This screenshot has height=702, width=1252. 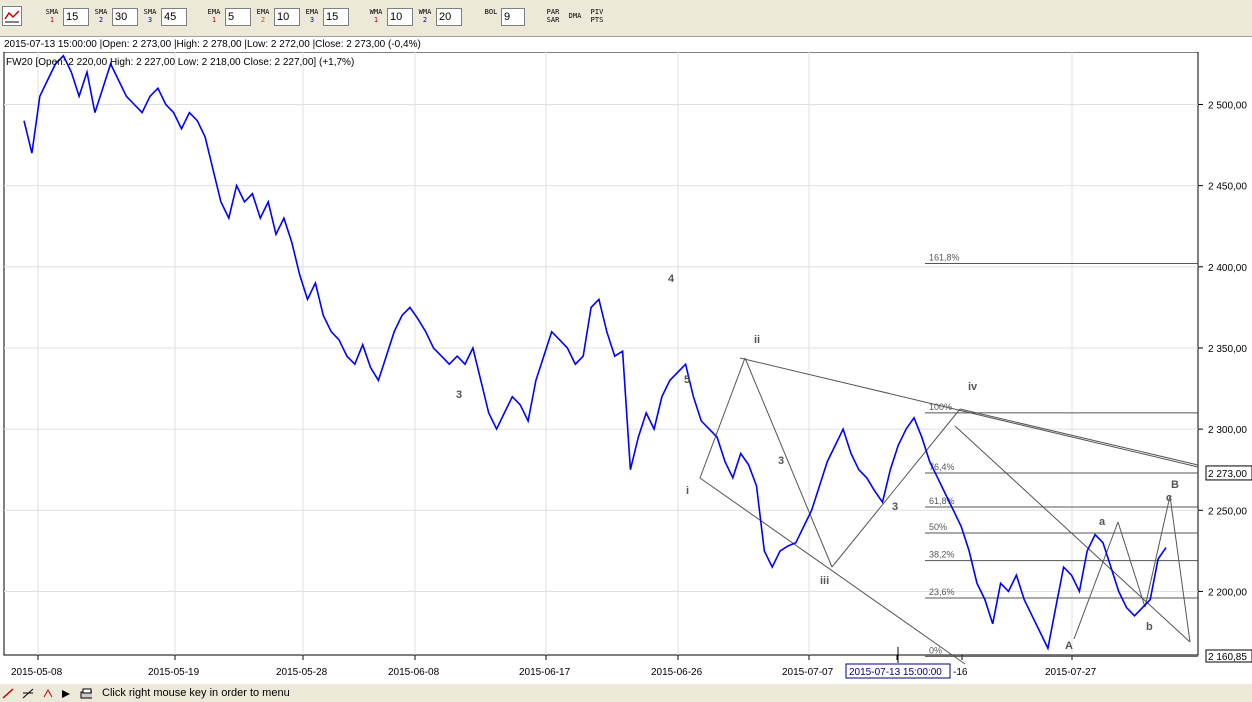 I want to click on x-tick-label: 2015-06-26, so click(x=677, y=672).